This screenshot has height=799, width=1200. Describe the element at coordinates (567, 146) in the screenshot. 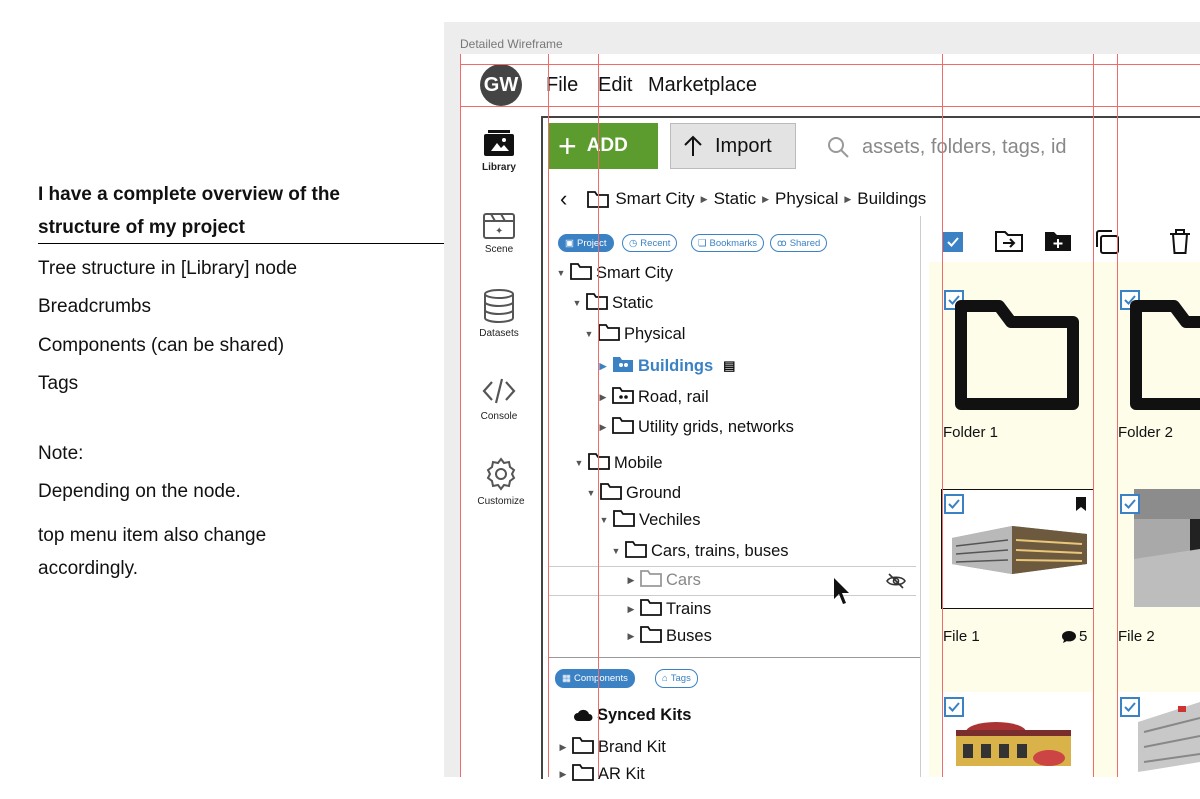

I see `plus-icon: +` at that location.